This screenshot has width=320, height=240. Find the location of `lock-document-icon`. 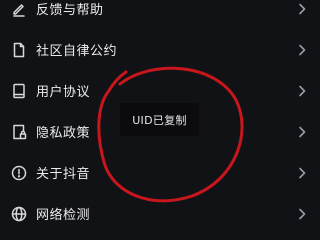

lock-document-icon is located at coordinates (19, 132).